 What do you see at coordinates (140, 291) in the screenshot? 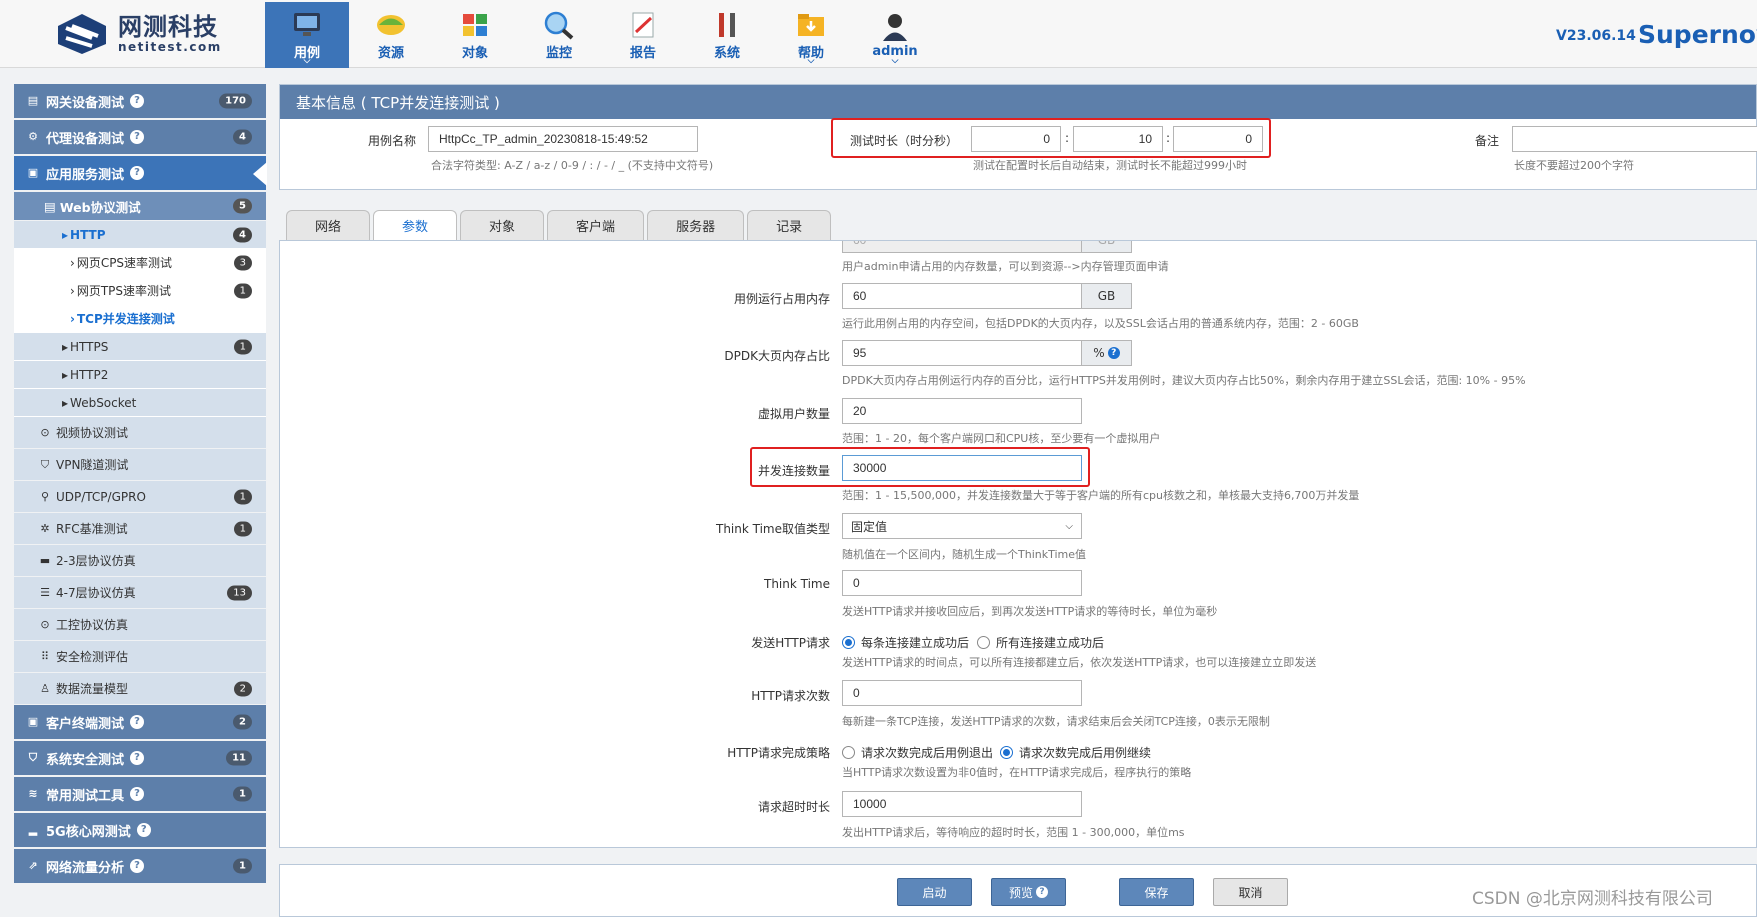
I see `sidebar-item-2: › 网页TPS速率测试 1` at bounding box center [140, 291].